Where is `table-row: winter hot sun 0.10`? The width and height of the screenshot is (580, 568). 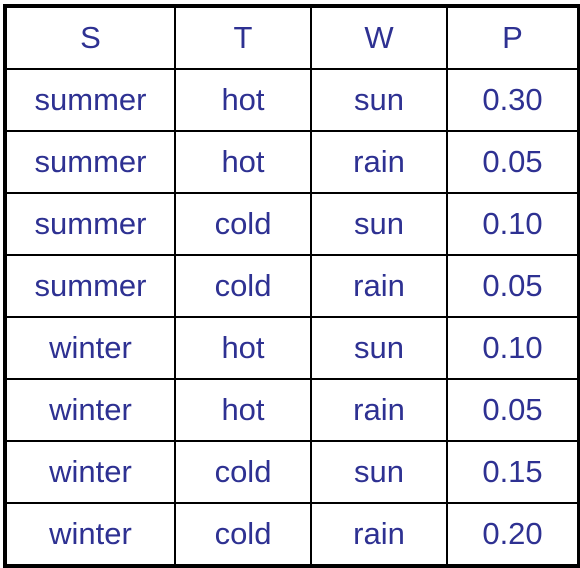
table-row: winter hot sun 0.10 is located at coordinates (292, 348).